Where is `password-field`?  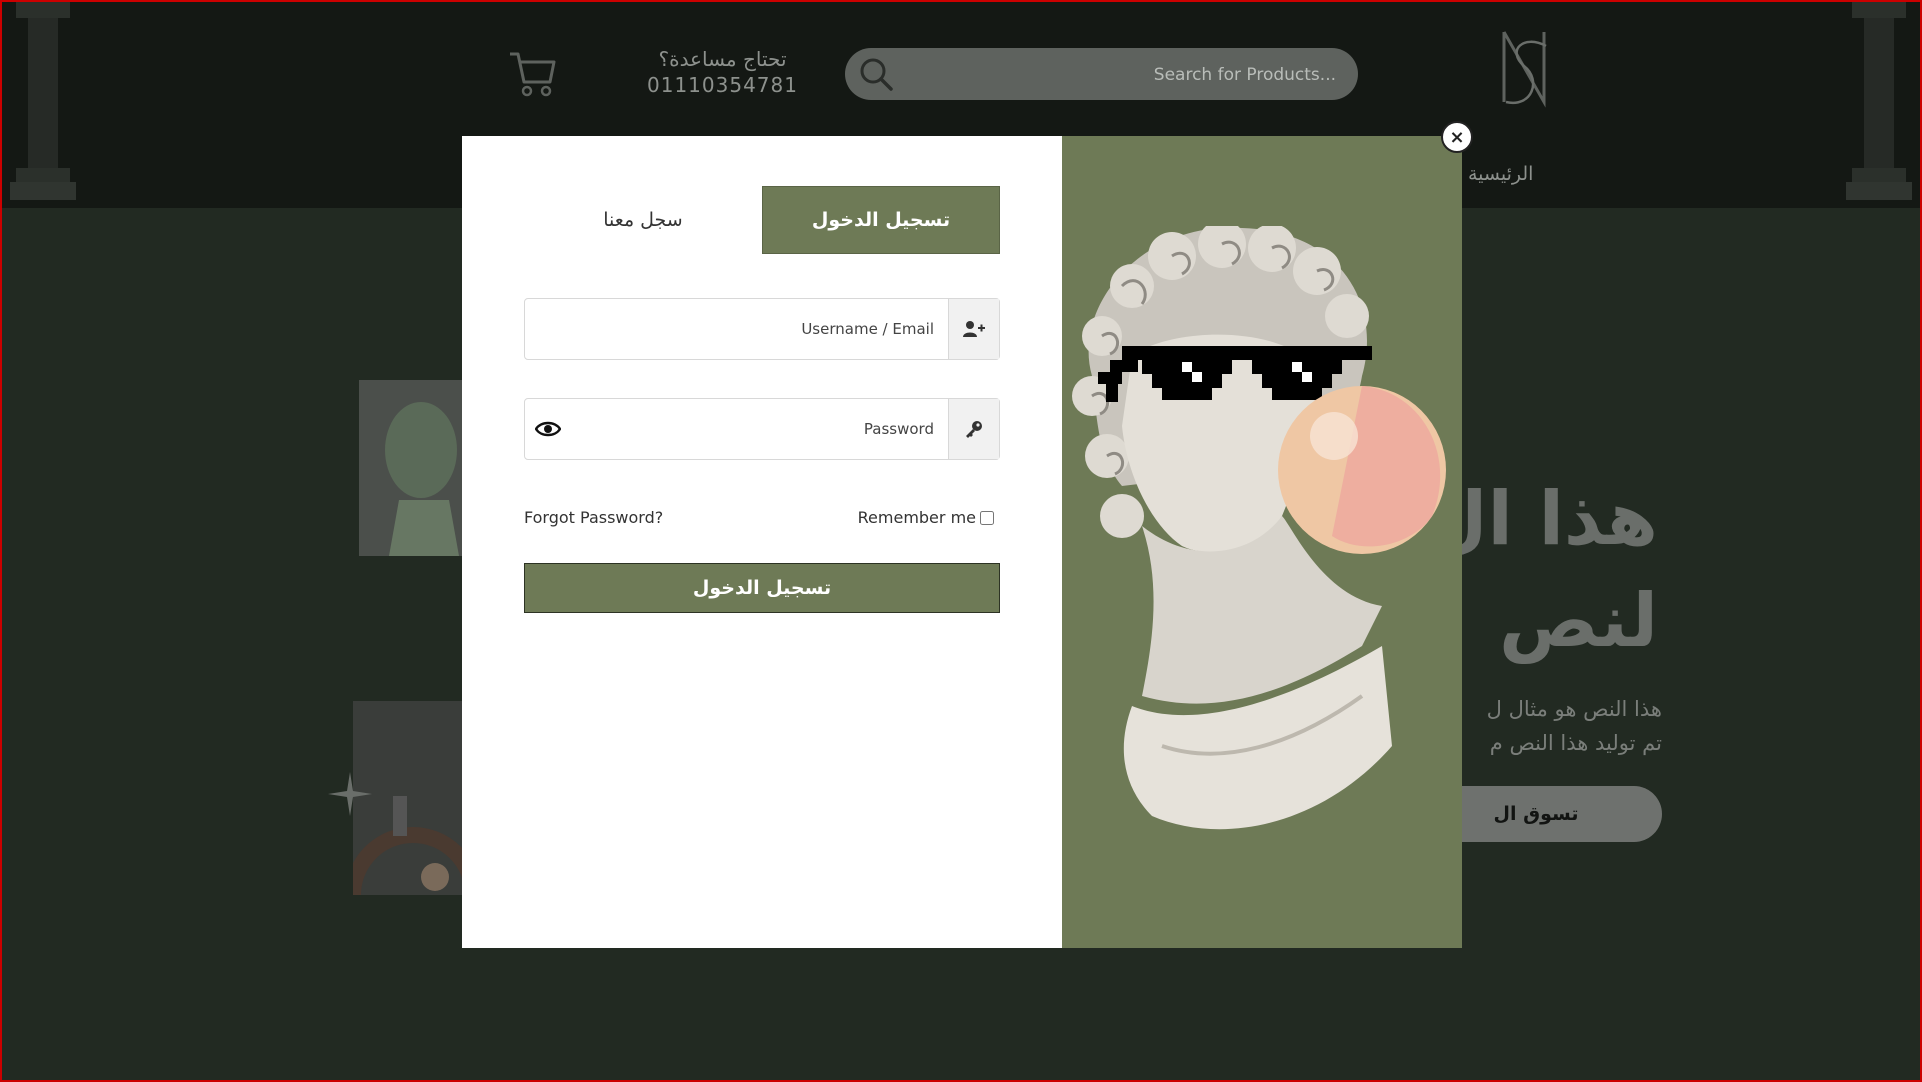
password-field is located at coordinates (762, 429).